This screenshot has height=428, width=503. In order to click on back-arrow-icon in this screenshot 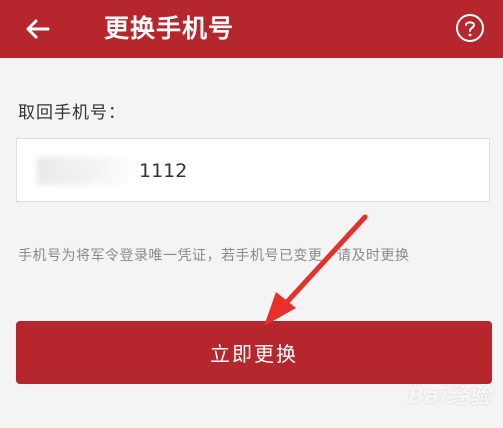, I will do `click(38, 29)`.